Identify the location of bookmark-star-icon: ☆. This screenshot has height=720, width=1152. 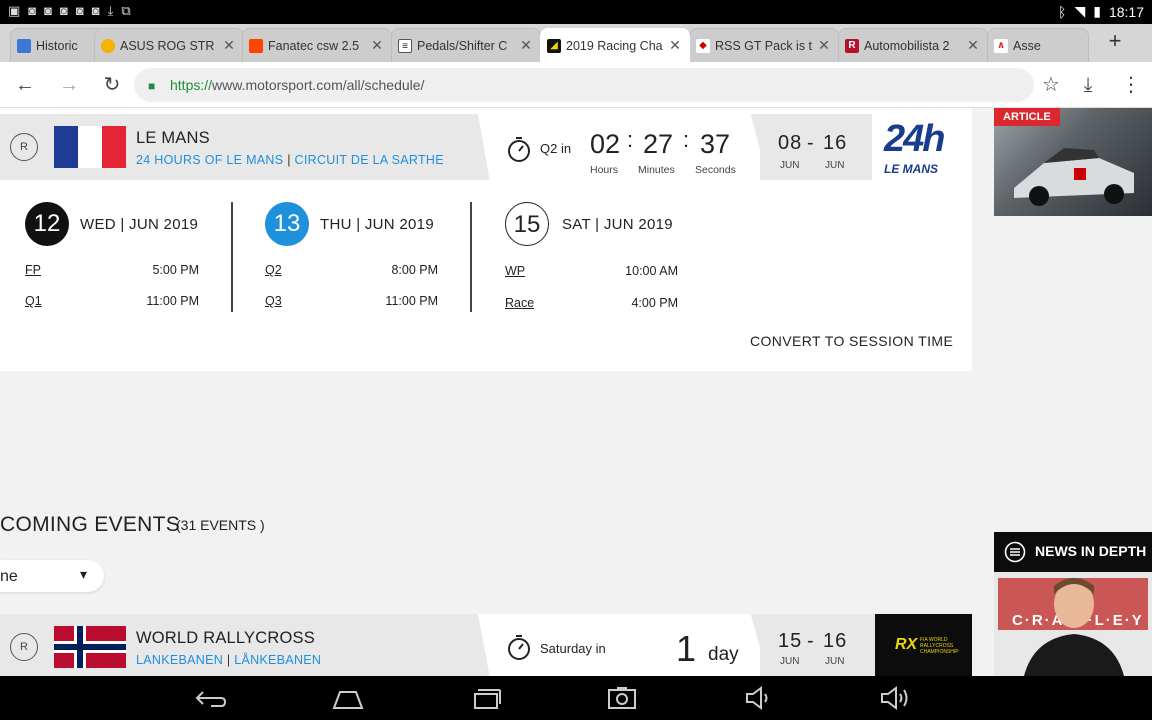
(1051, 85).